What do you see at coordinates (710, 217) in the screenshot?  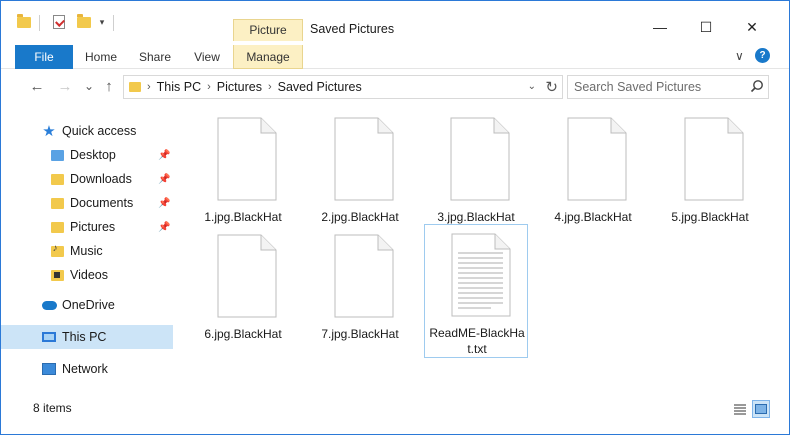 I see `file-name: 5.jpg.BlackHat` at bounding box center [710, 217].